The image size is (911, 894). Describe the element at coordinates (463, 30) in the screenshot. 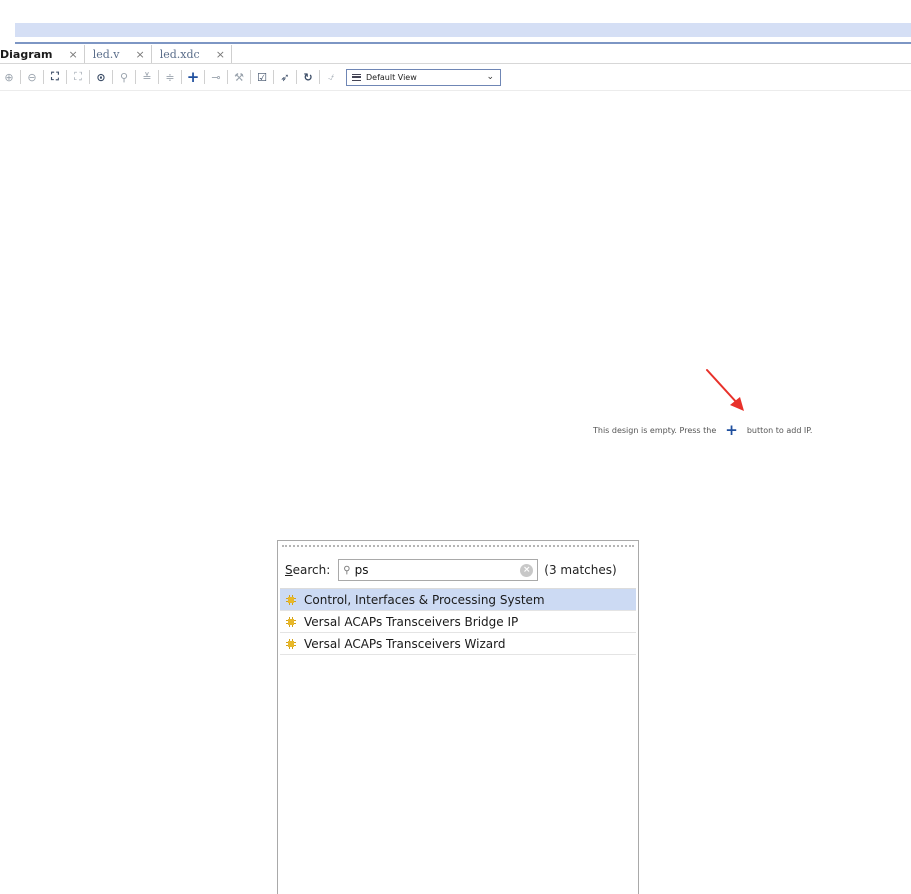

I see `title-strip` at that location.